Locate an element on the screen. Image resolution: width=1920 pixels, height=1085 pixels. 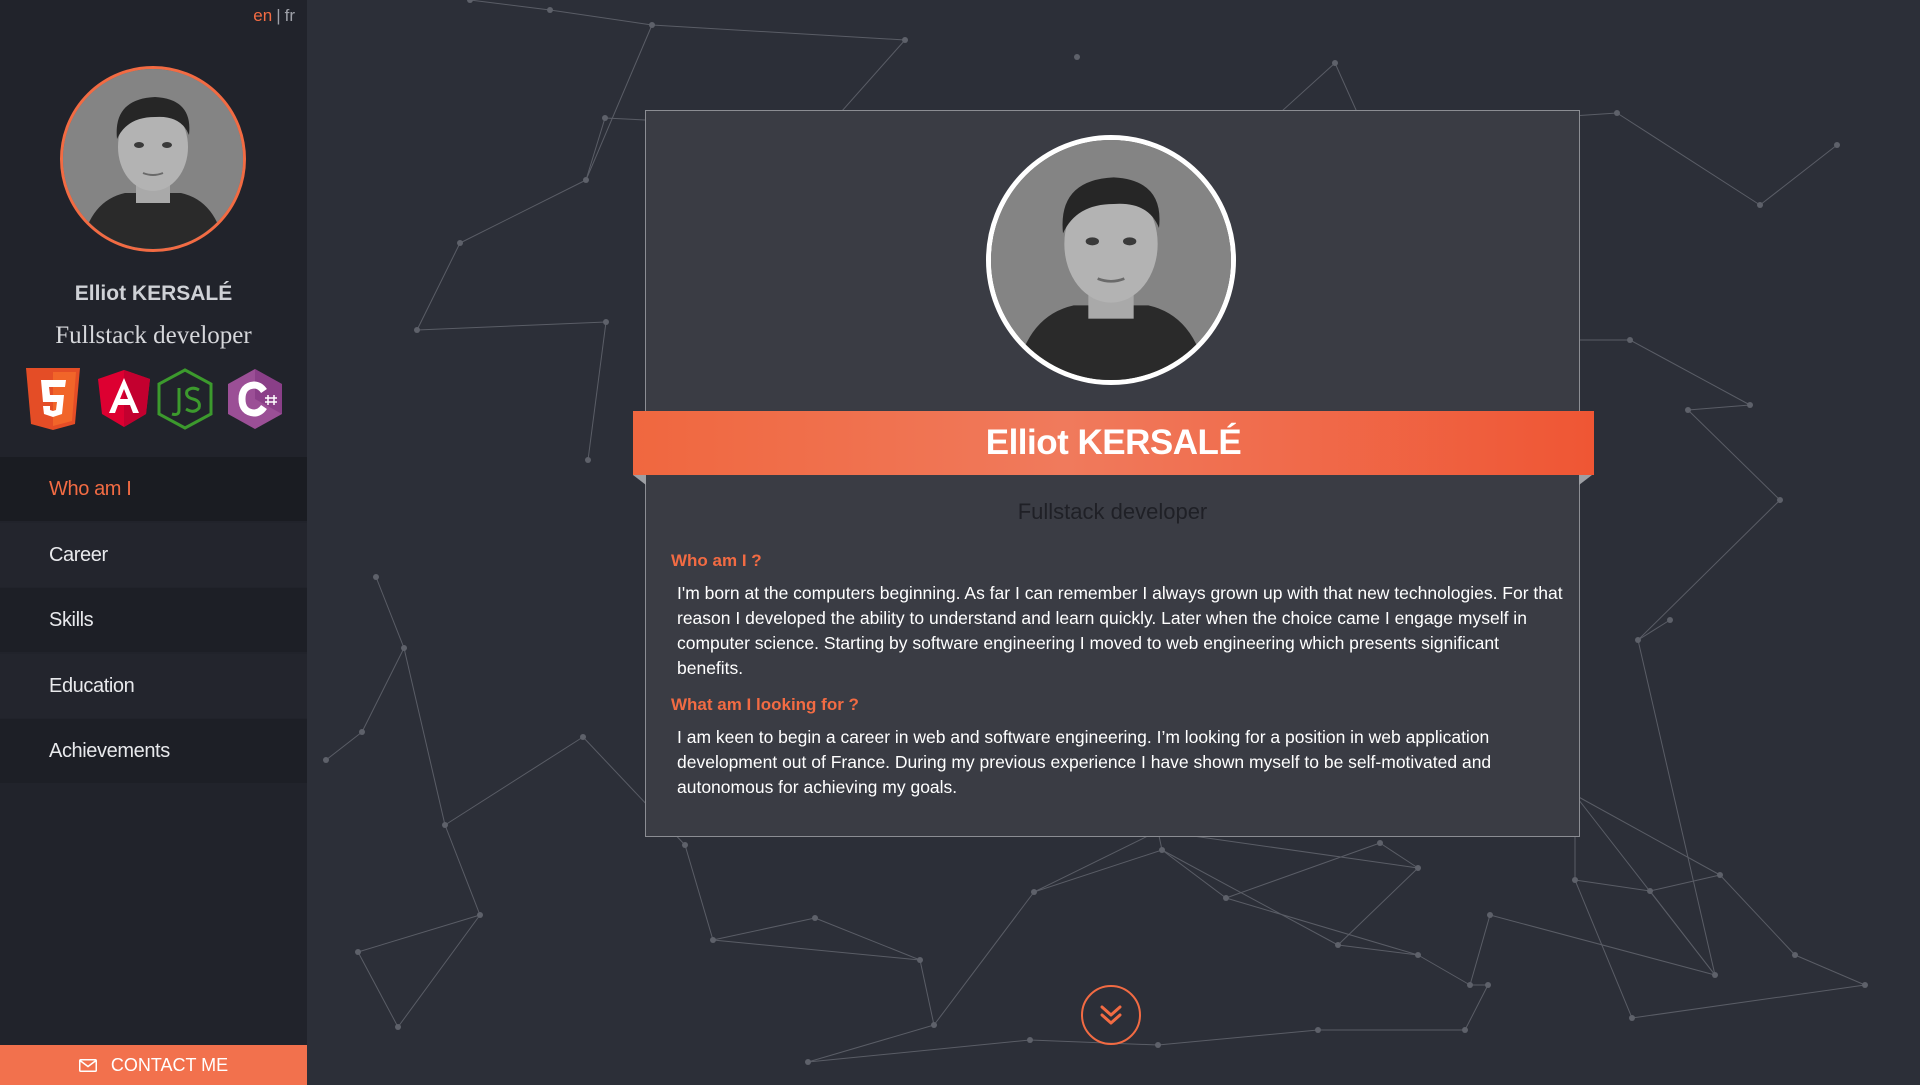
contact-me-label: CONTACT ME is located at coordinates (169, 1064).